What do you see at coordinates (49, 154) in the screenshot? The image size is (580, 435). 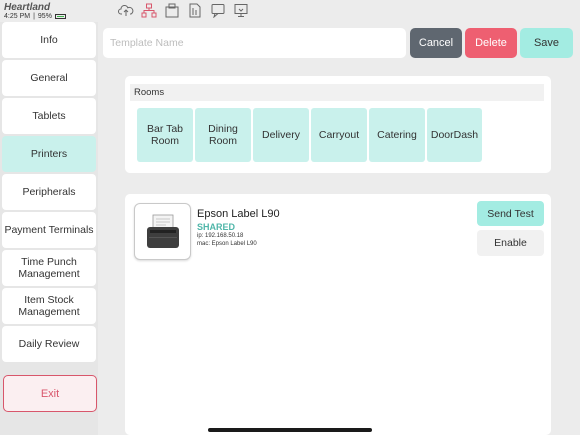 I see `sidebar-item-printers: Printers` at bounding box center [49, 154].